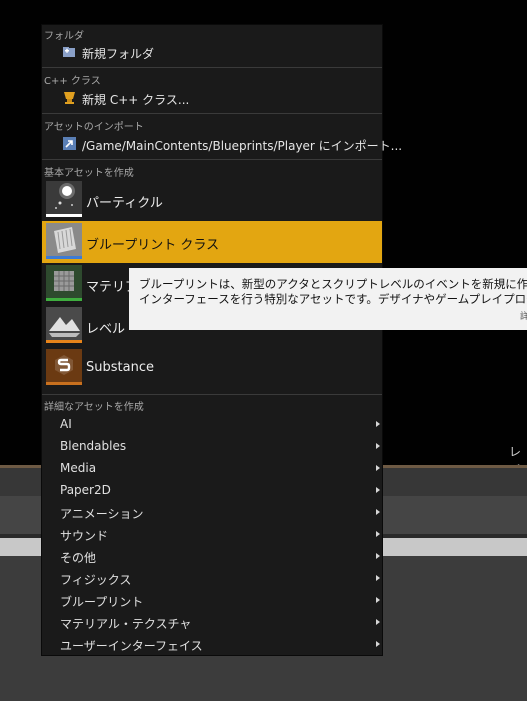 The width and height of the screenshot is (527, 701). I want to click on submenu-ai: AI, so click(212, 424).